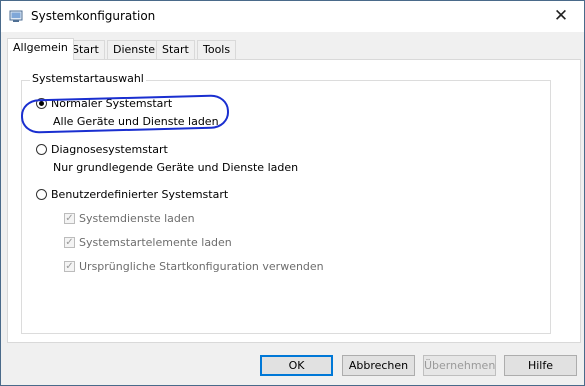 The height and width of the screenshot is (386, 585). I want to click on window-title: Systemkonfiguration, so click(93, 16).